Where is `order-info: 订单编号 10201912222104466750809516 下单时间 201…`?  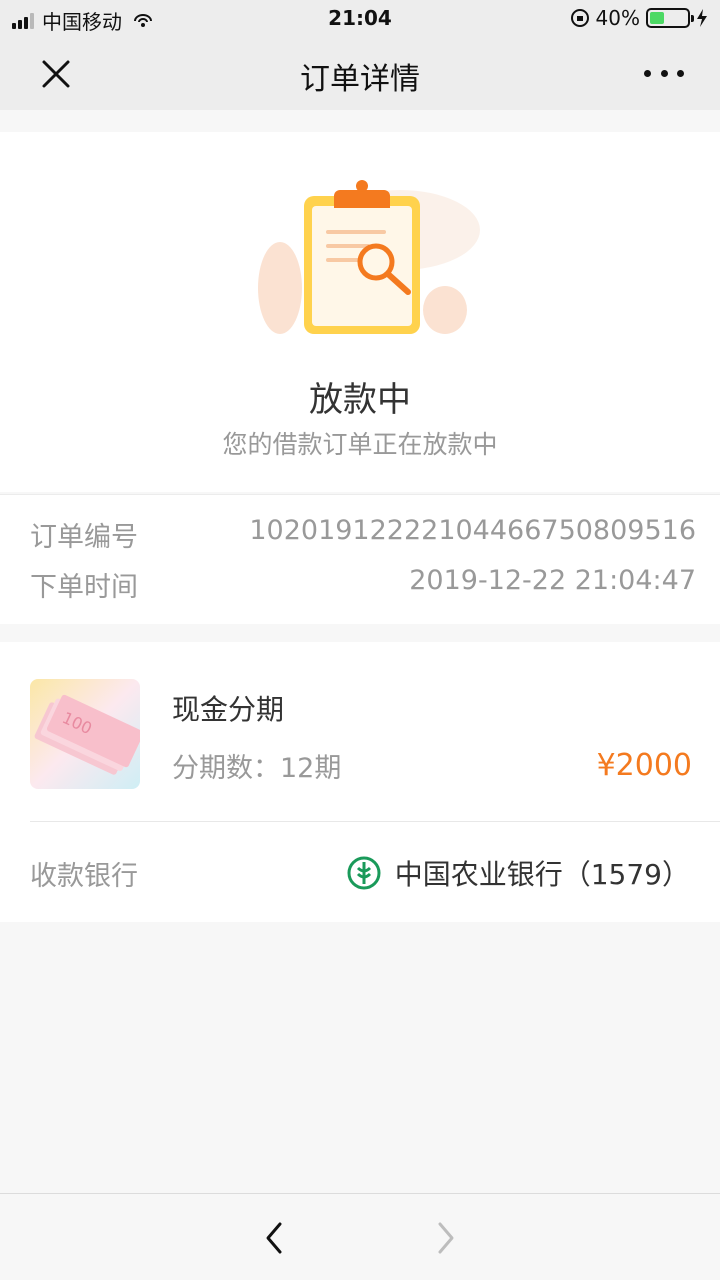
order-info: 订单编号 10201912222104466750809516 下单时间 201… is located at coordinates (360, 559).